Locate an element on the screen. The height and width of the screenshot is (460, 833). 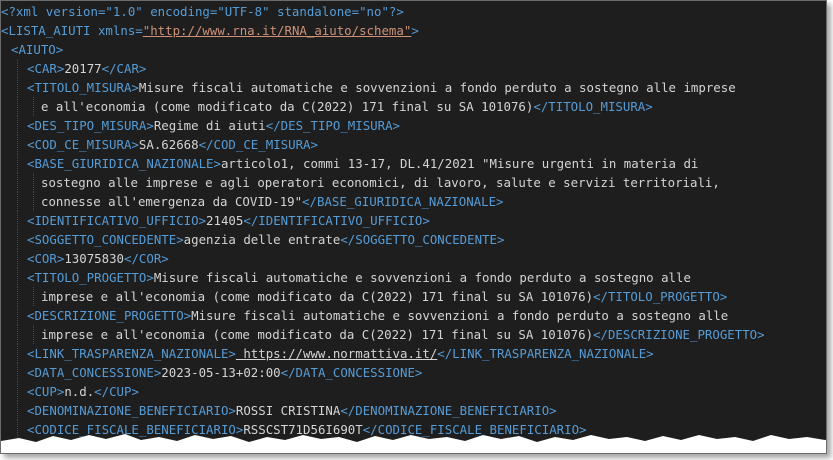
xml-value: 2023-05-13+02:00 is located at coordinates (221, 372).